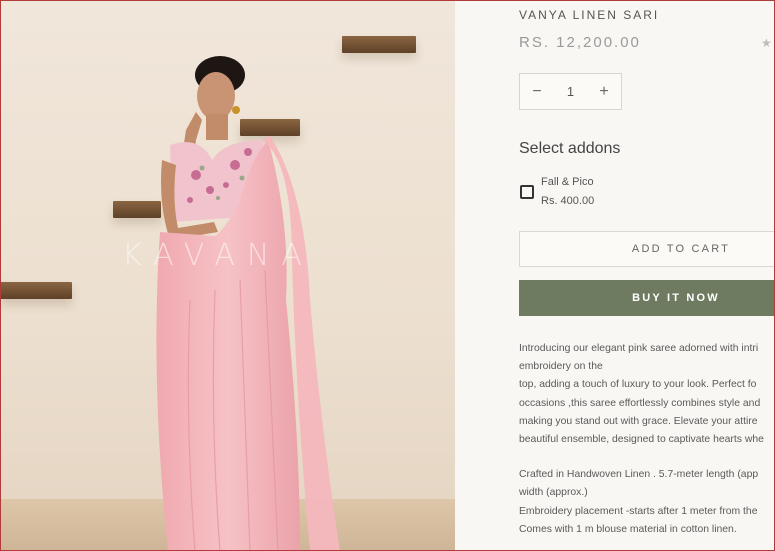  What do you see at coordinates (553, 493) in the screenshot?
I see `detail-line: width (approx.)` at bounding box center [553, 493].